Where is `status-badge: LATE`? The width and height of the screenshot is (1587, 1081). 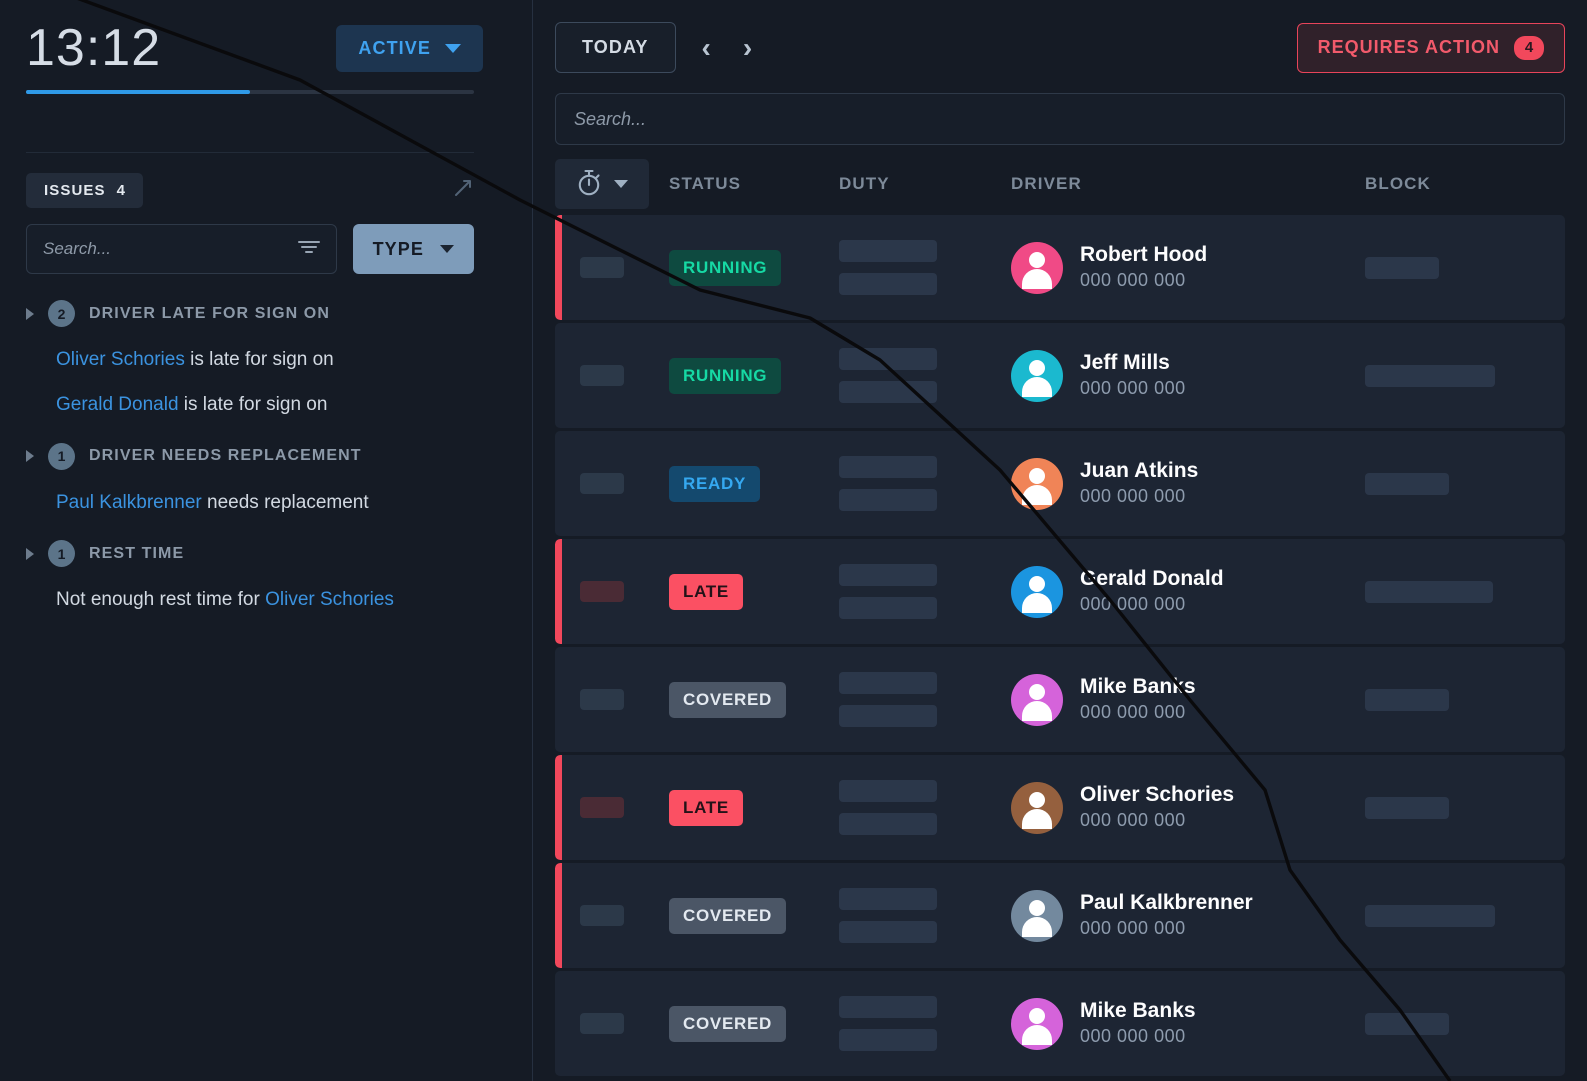 status-badge: LATE is located at coordinates (706, 591).